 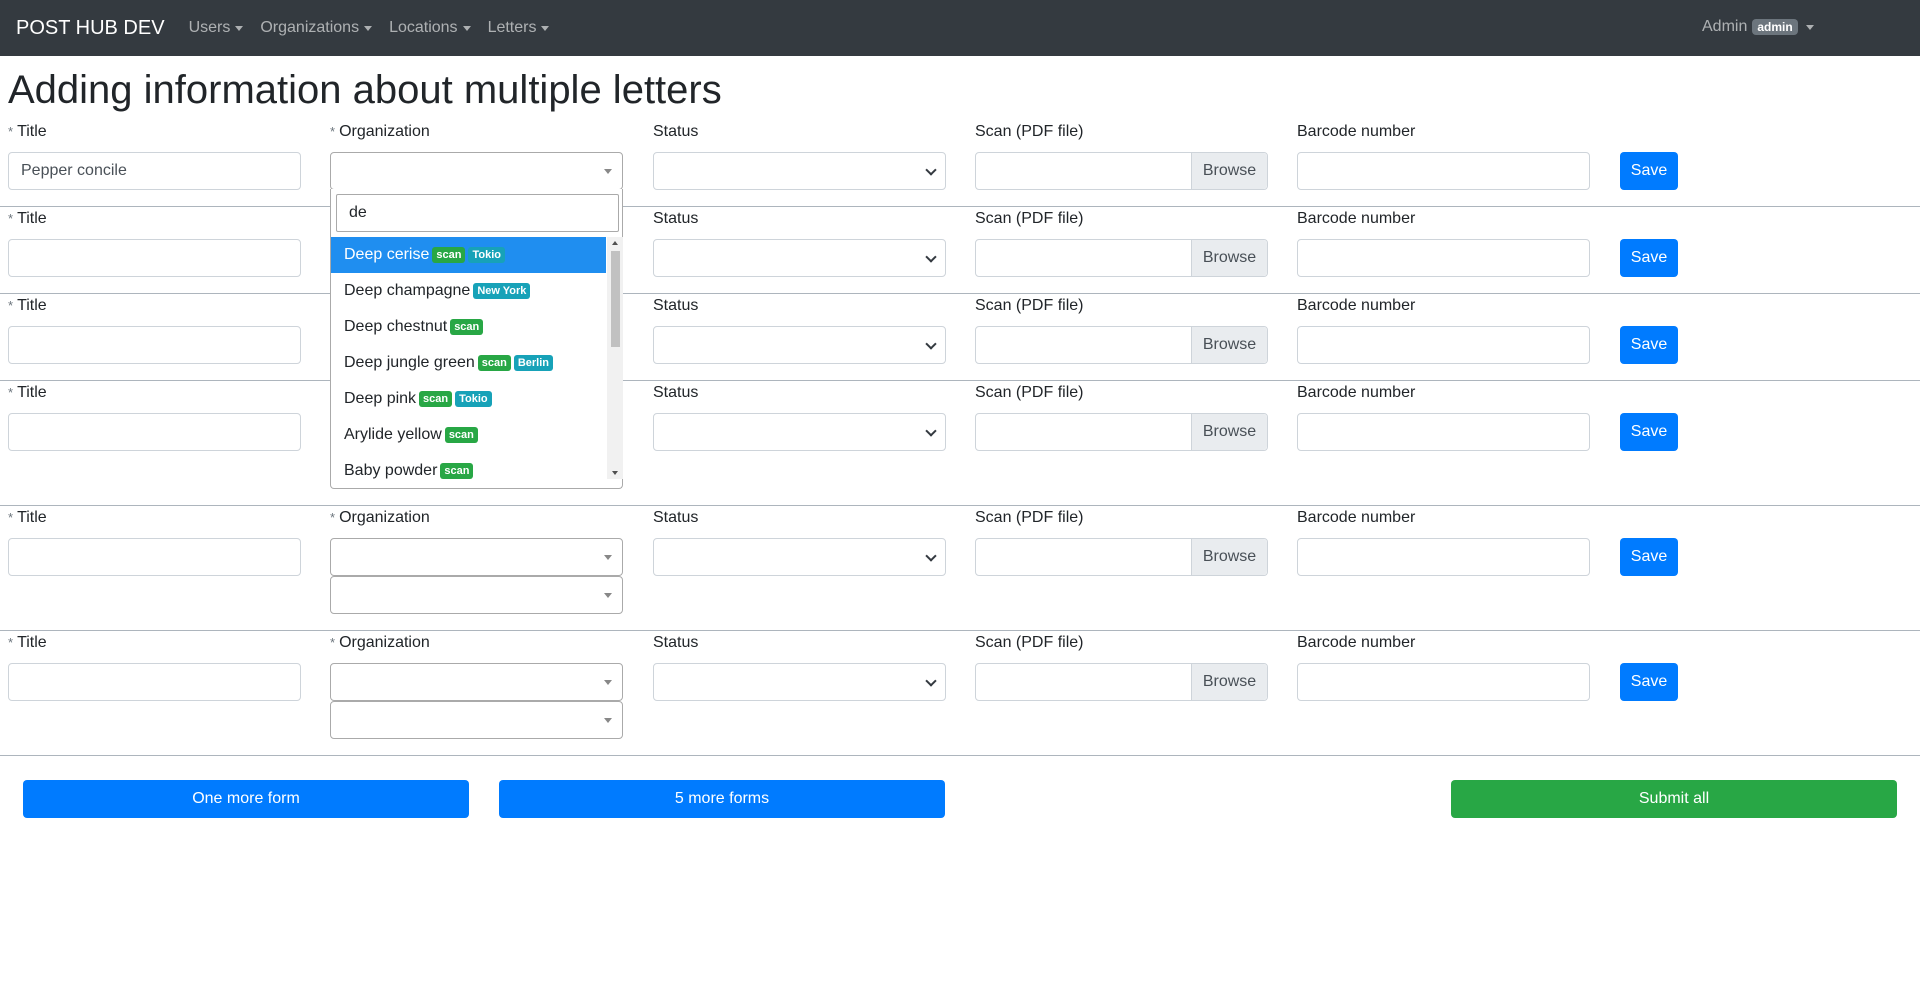 What do you see at coordinates (468, 399) in the screenshot?
I see `organization-option: Deep pink scan Tokio` at bounding box center [468, 399].